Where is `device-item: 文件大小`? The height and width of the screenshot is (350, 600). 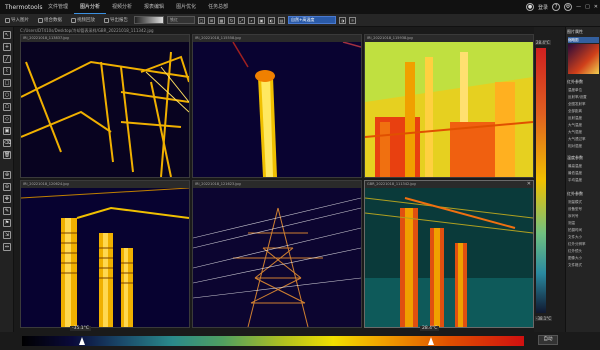 device-item: 文件大小 is located at coordinates (583, 237).